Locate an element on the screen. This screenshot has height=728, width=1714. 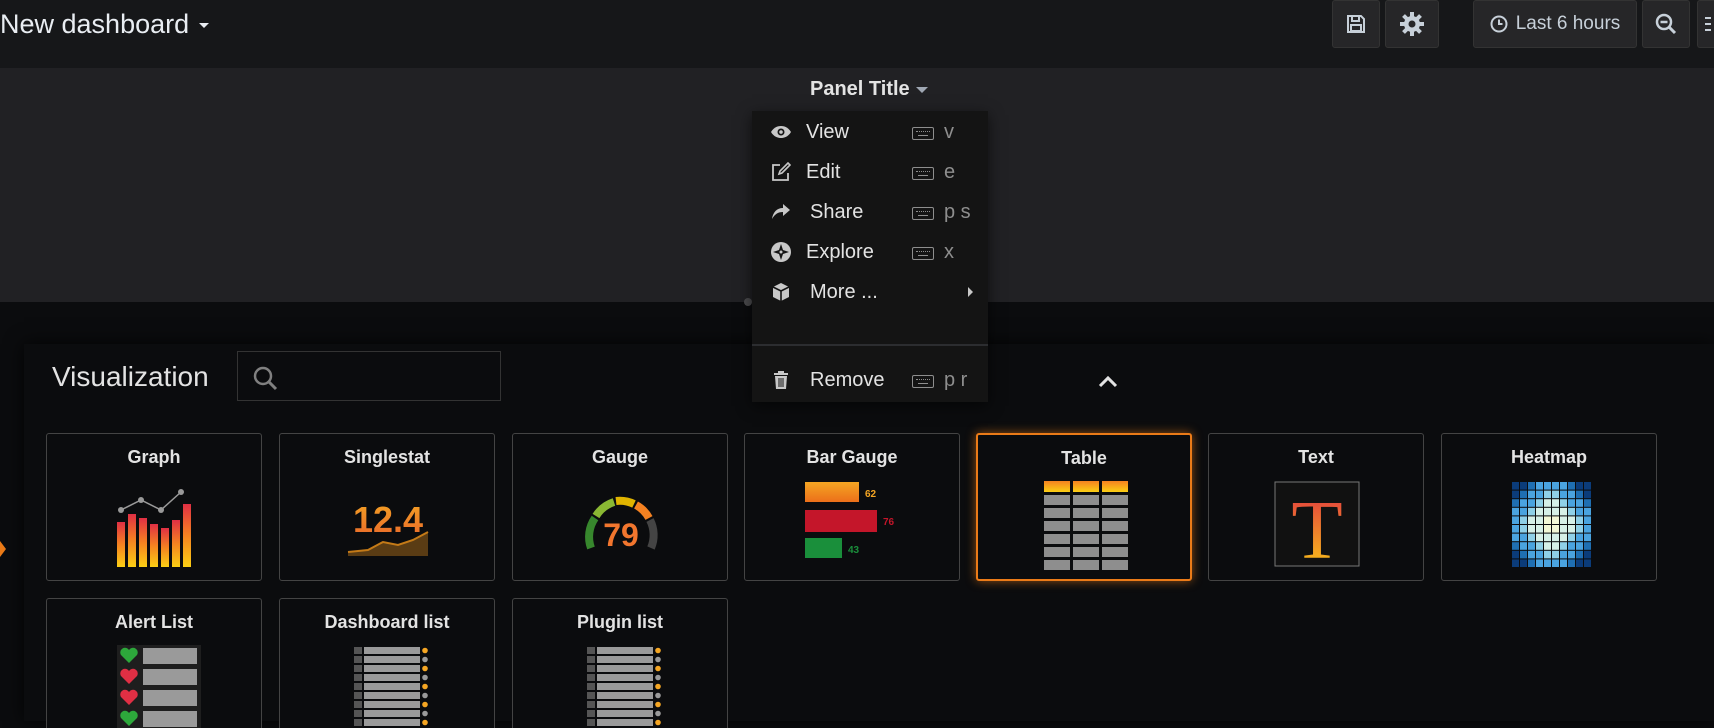
text-thumbnail: T is located at coordinates (1317, 525).